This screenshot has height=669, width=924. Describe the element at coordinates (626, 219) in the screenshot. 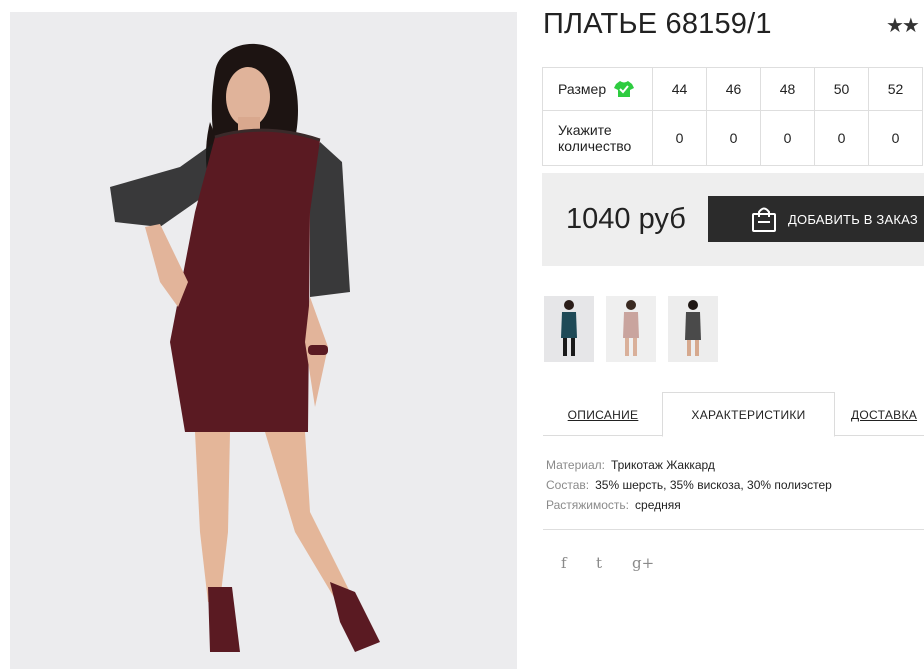

I see `price-value: 1040 руб` at that location.